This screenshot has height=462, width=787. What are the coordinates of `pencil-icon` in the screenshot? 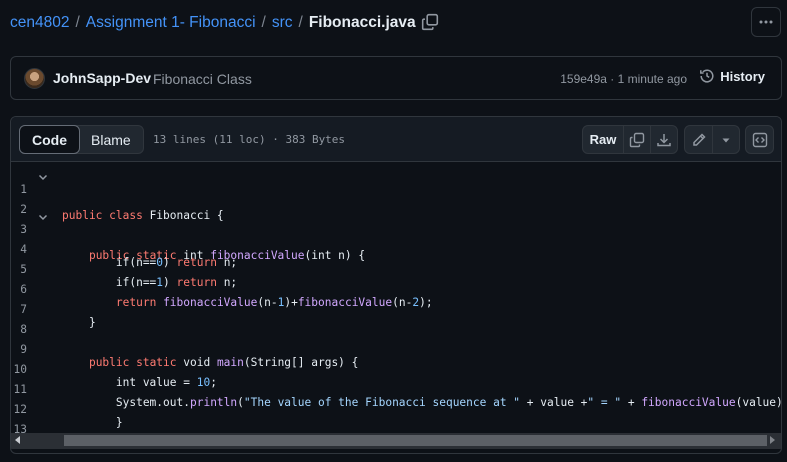 It's located at (699, 139).